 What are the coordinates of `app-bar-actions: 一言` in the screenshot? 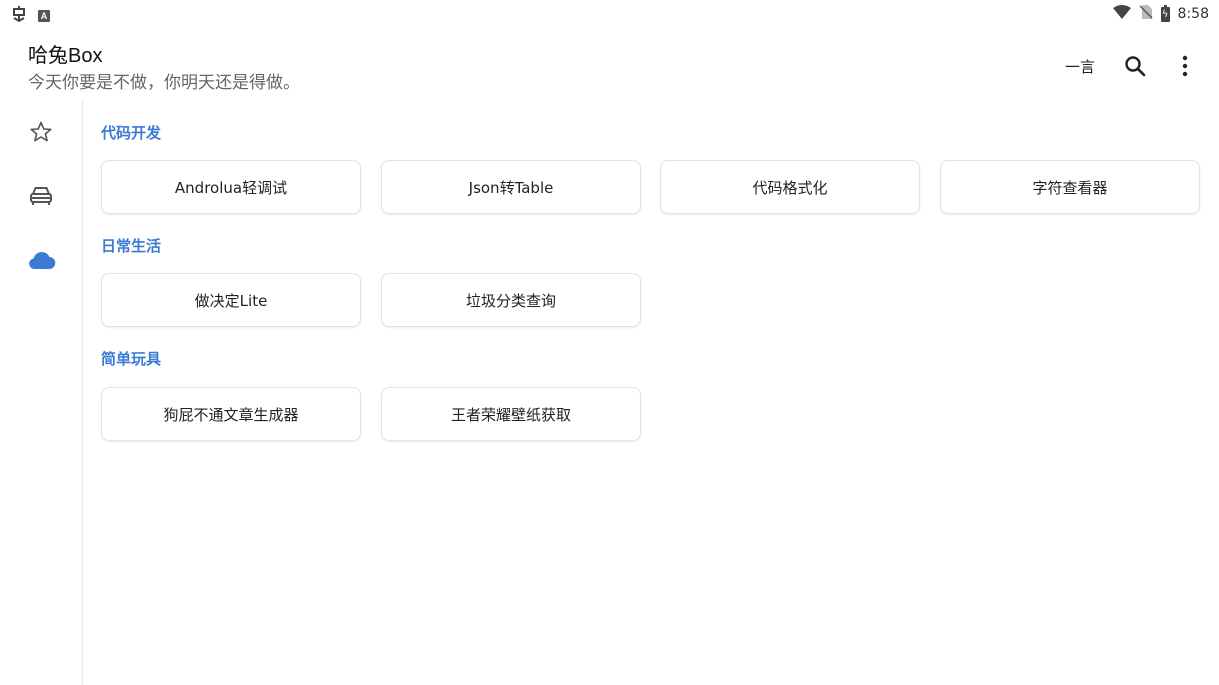 It's located at (1130, 66).